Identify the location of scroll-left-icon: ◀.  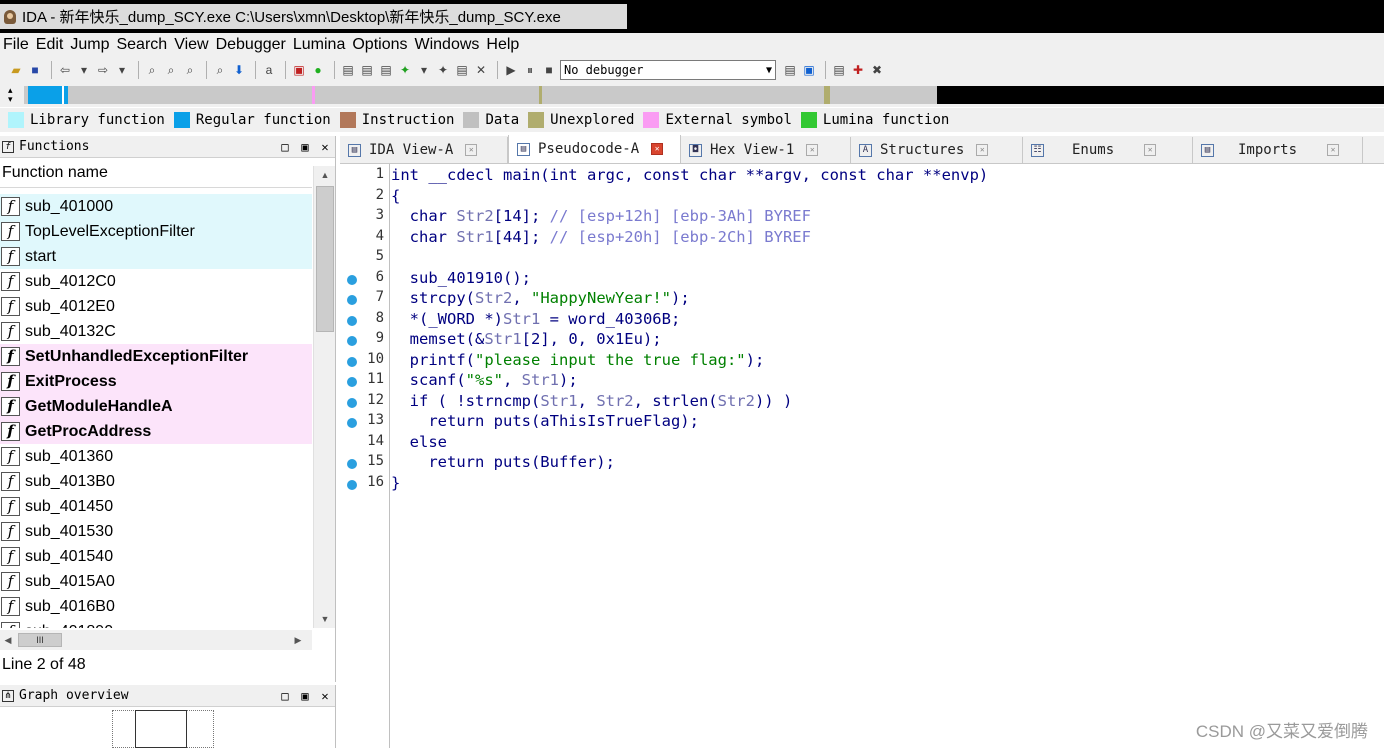
(8, 640).